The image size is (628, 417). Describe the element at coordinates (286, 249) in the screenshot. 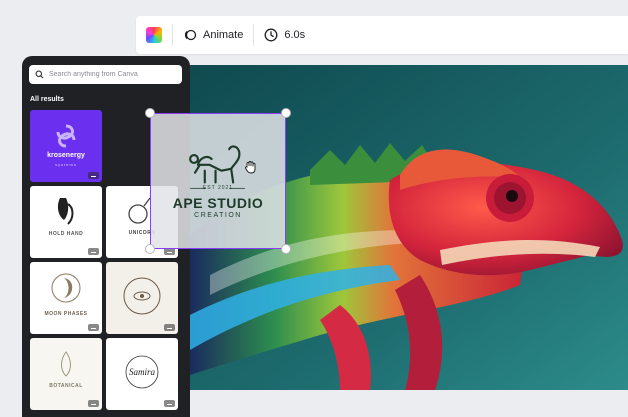

I see `resize-handle-bottom-right` at that location.